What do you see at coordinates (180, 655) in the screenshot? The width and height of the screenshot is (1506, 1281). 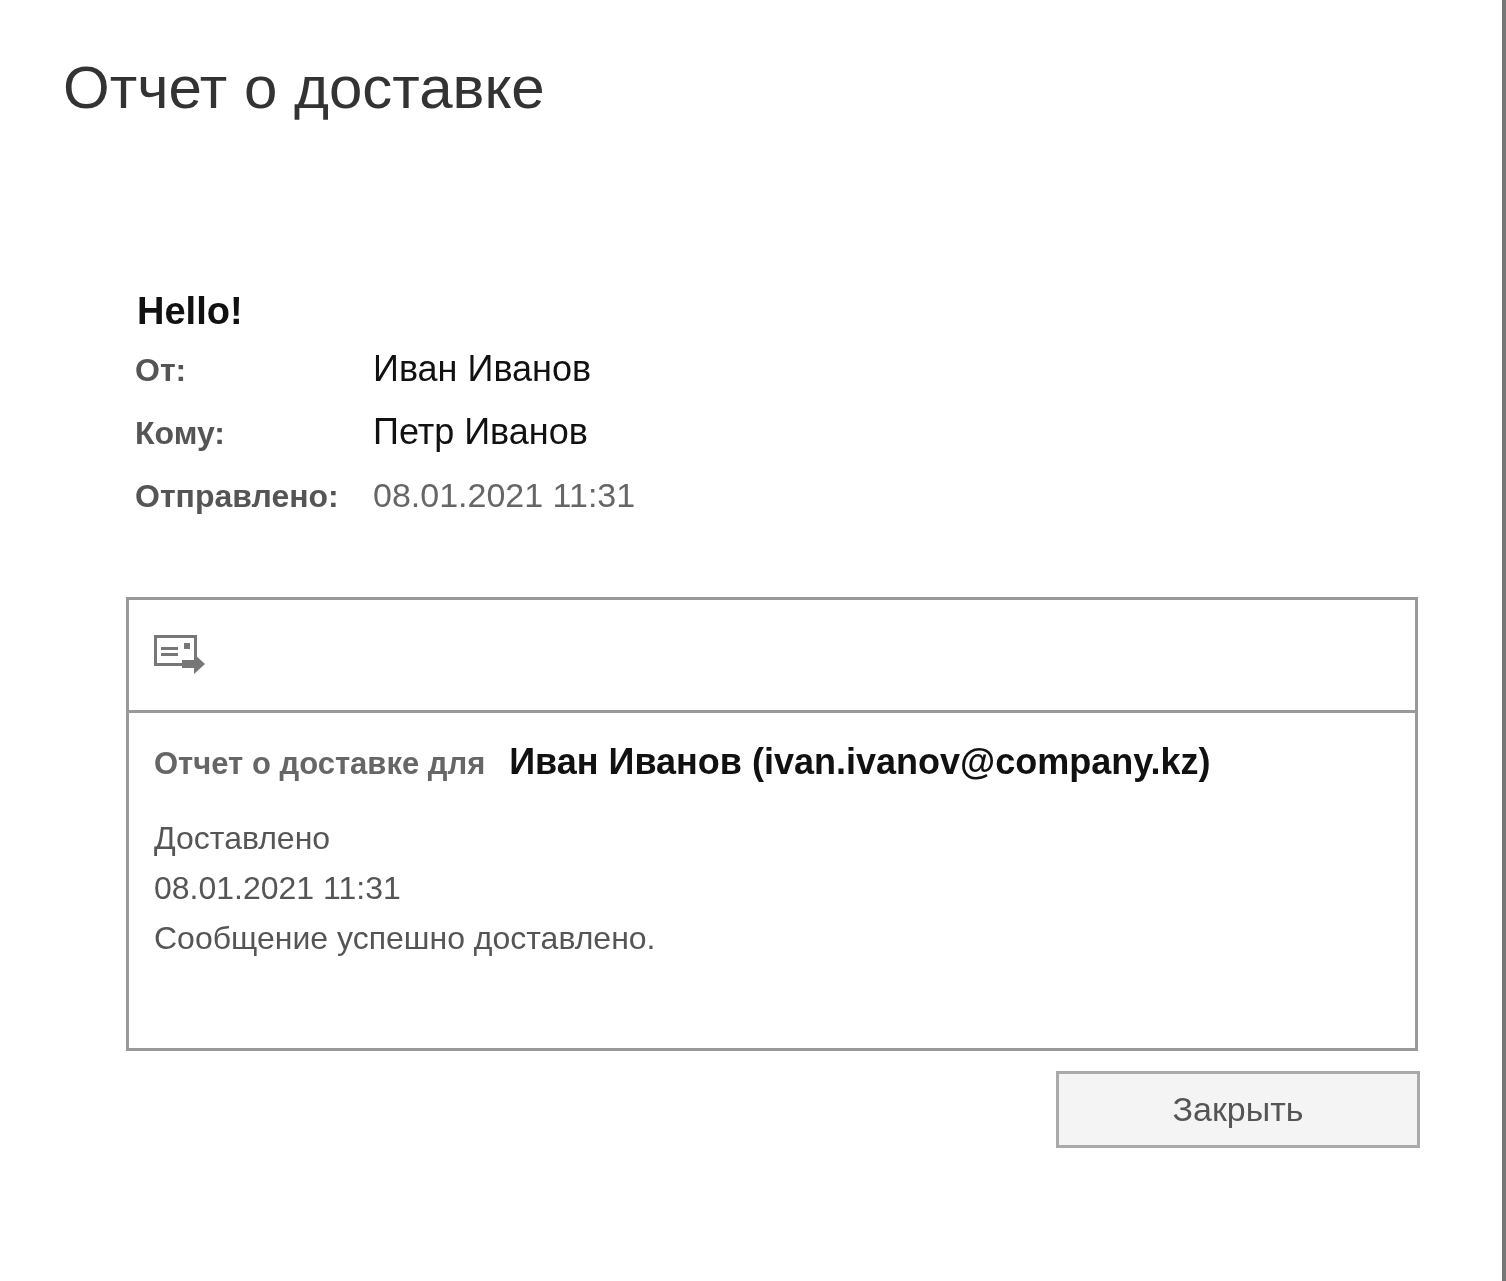 I see `message-arrow-icon` at bounding box center [180, 655].